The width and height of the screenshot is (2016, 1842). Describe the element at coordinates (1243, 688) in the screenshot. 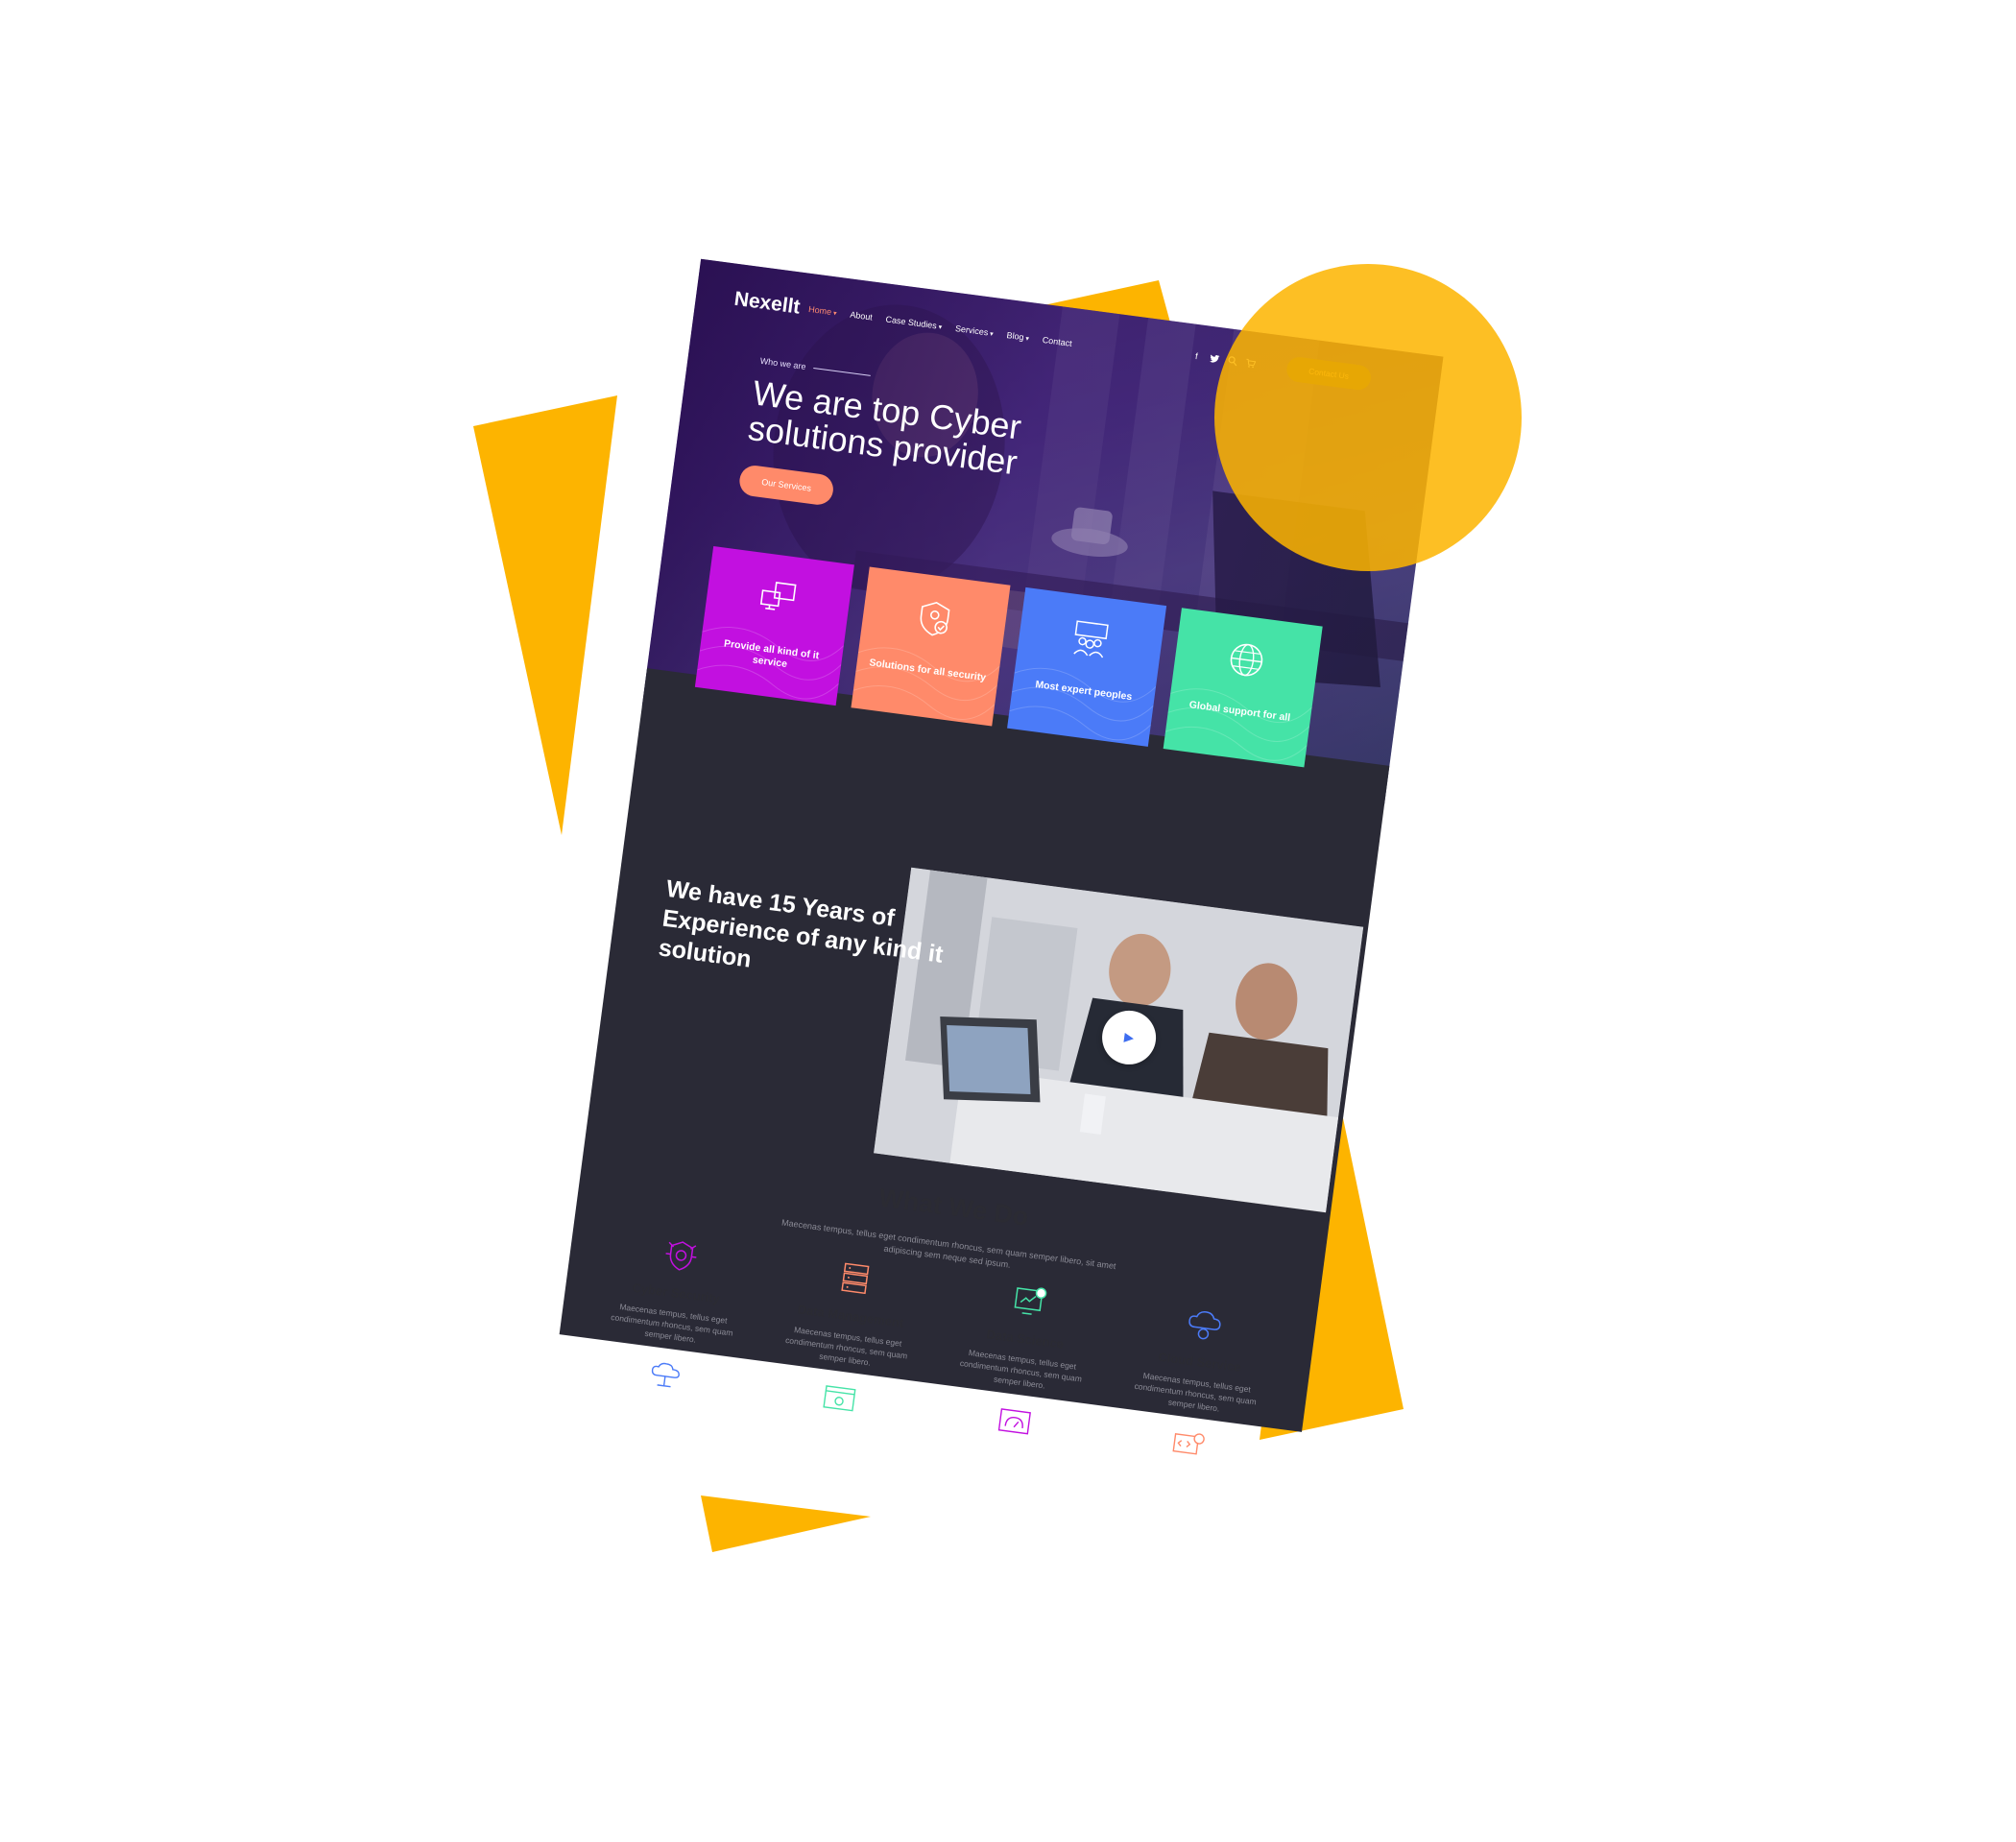

I see `feature-card-global-support: Global support for all` at that location.